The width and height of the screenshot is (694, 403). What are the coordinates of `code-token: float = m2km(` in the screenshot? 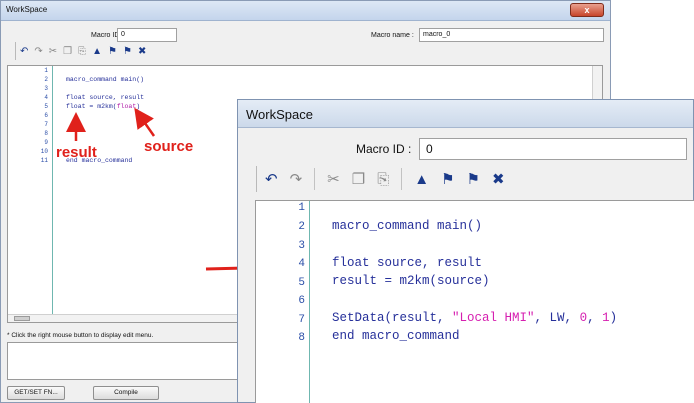 It's located at (91, 106).